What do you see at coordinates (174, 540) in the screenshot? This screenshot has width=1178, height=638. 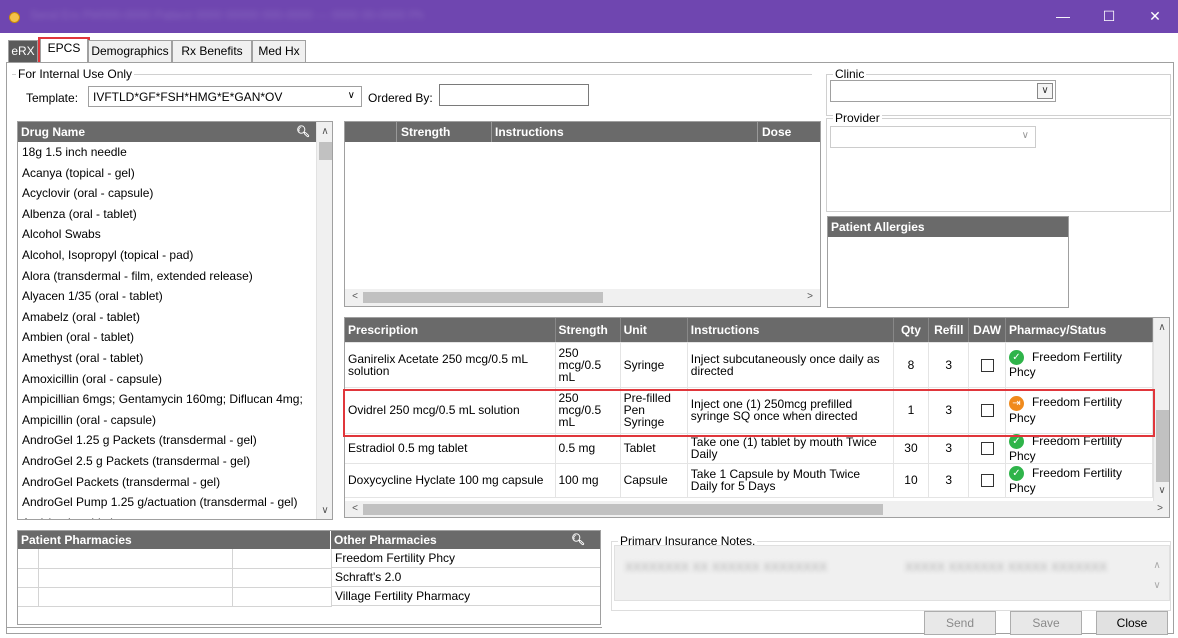 I see `patient-pharmacies-header: Patient Pharmacies` at bounding box center [174, 540].